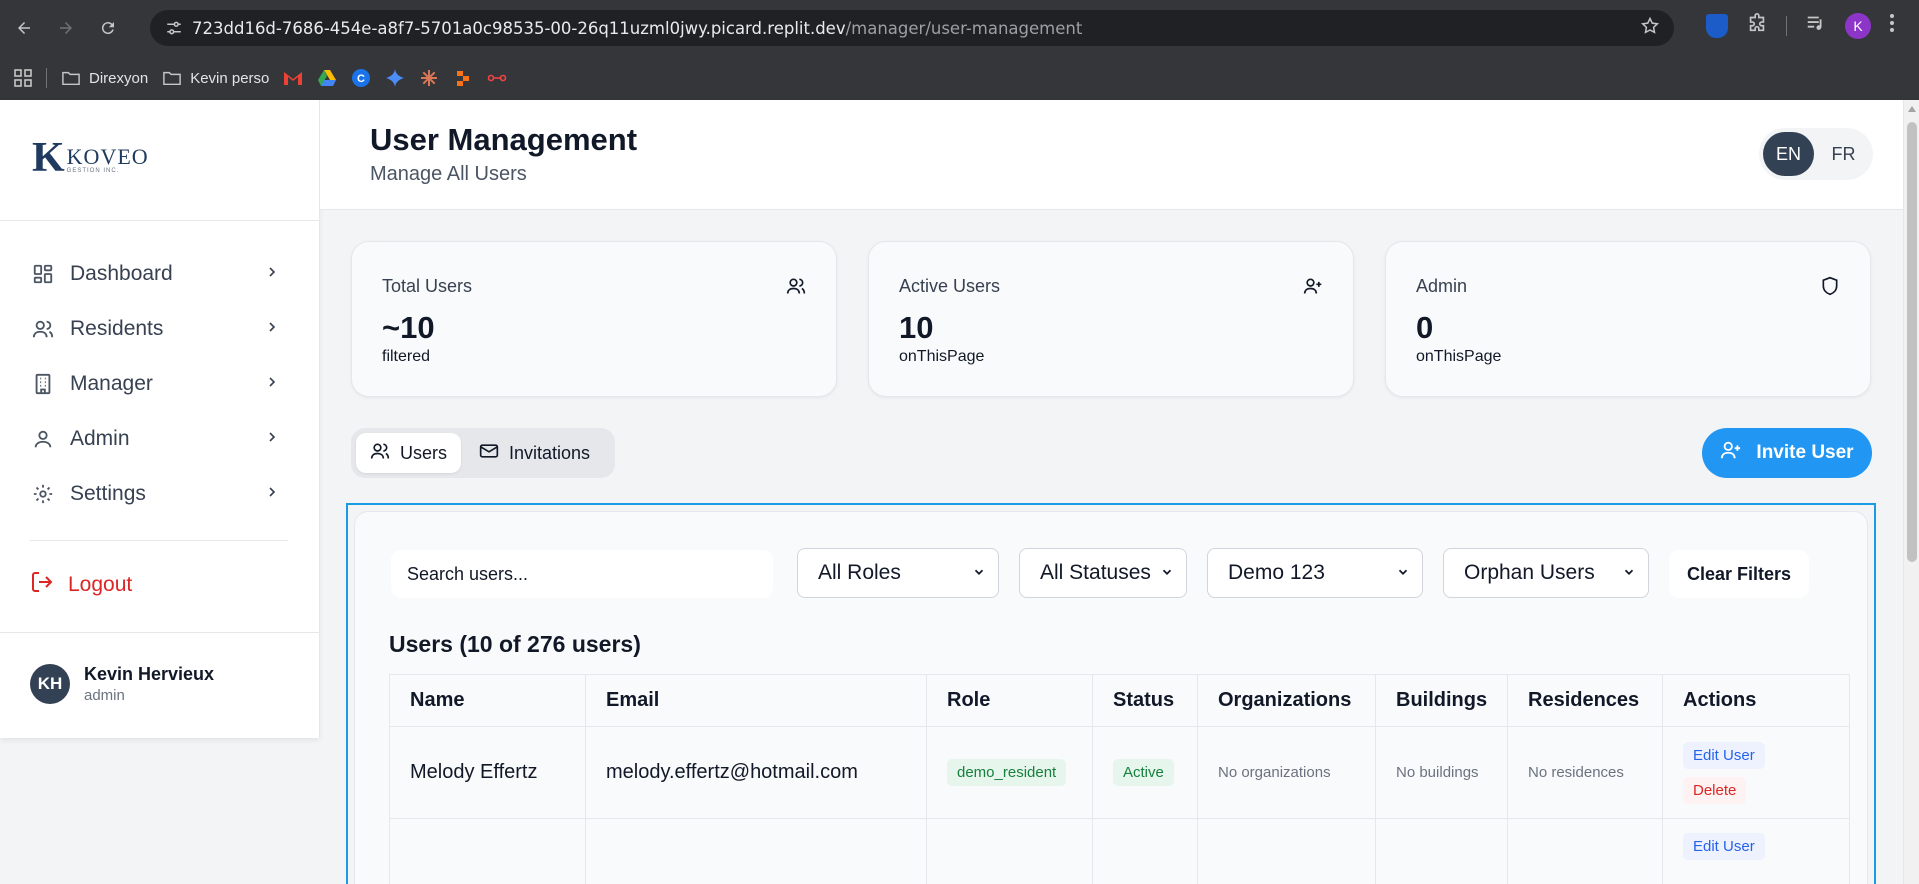 The image size is (1919, 884). I want to click on toolbar-separator, so click(1786, 25).